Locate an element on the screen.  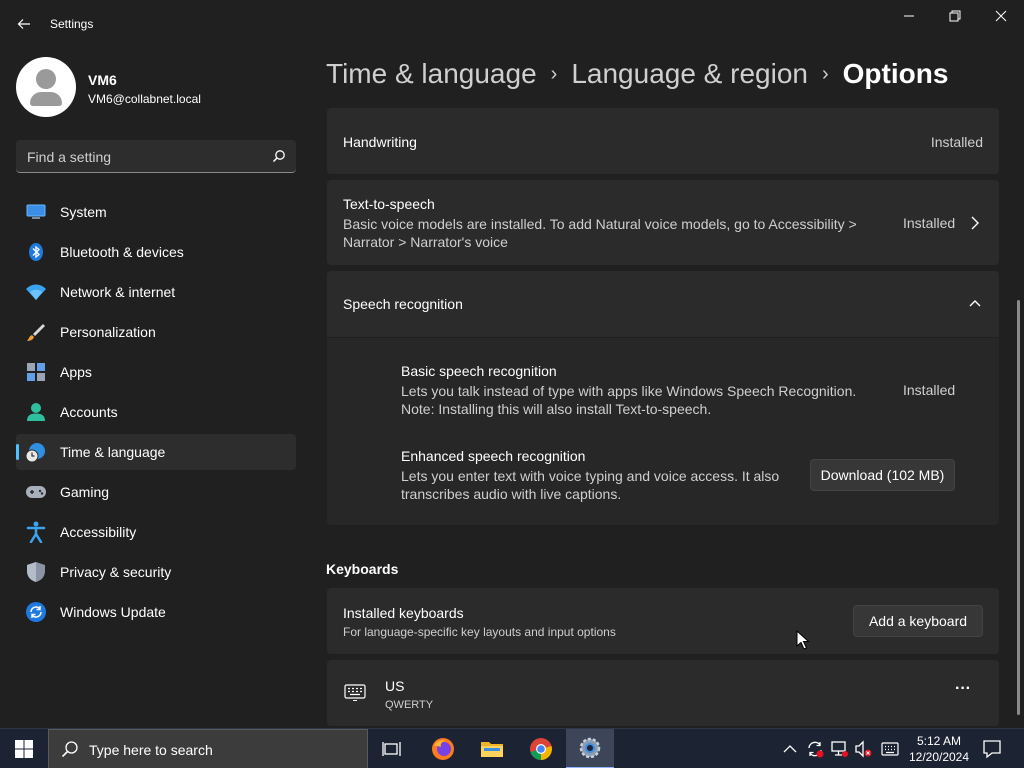
sidebar-item-label: Time & language is located at coordinates (113, 452).